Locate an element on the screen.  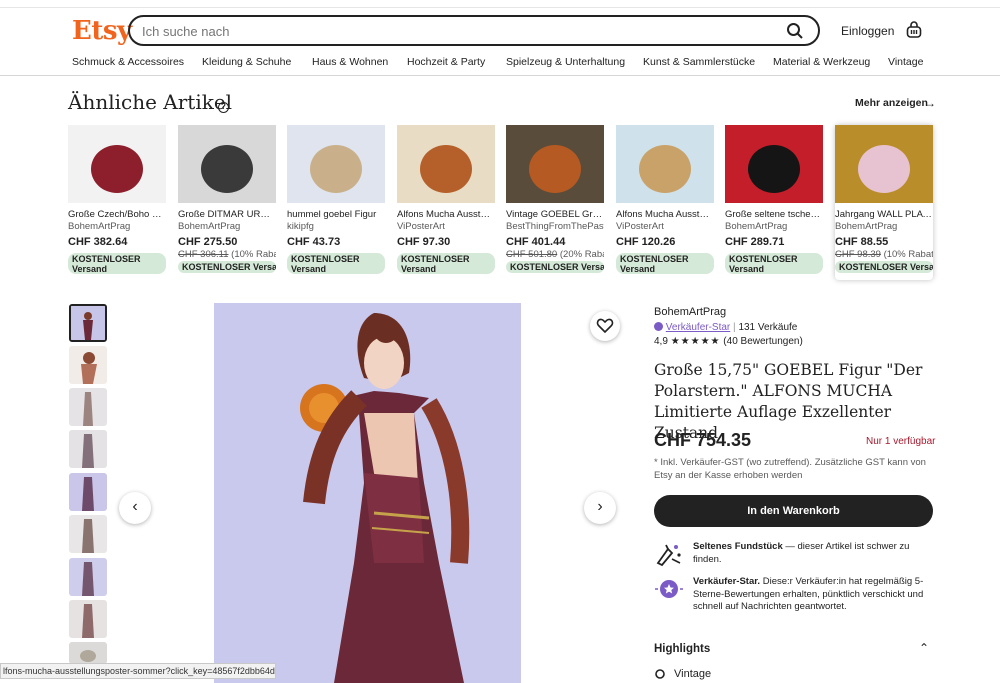
help-icon: ? is located at coordinates (223, 107).